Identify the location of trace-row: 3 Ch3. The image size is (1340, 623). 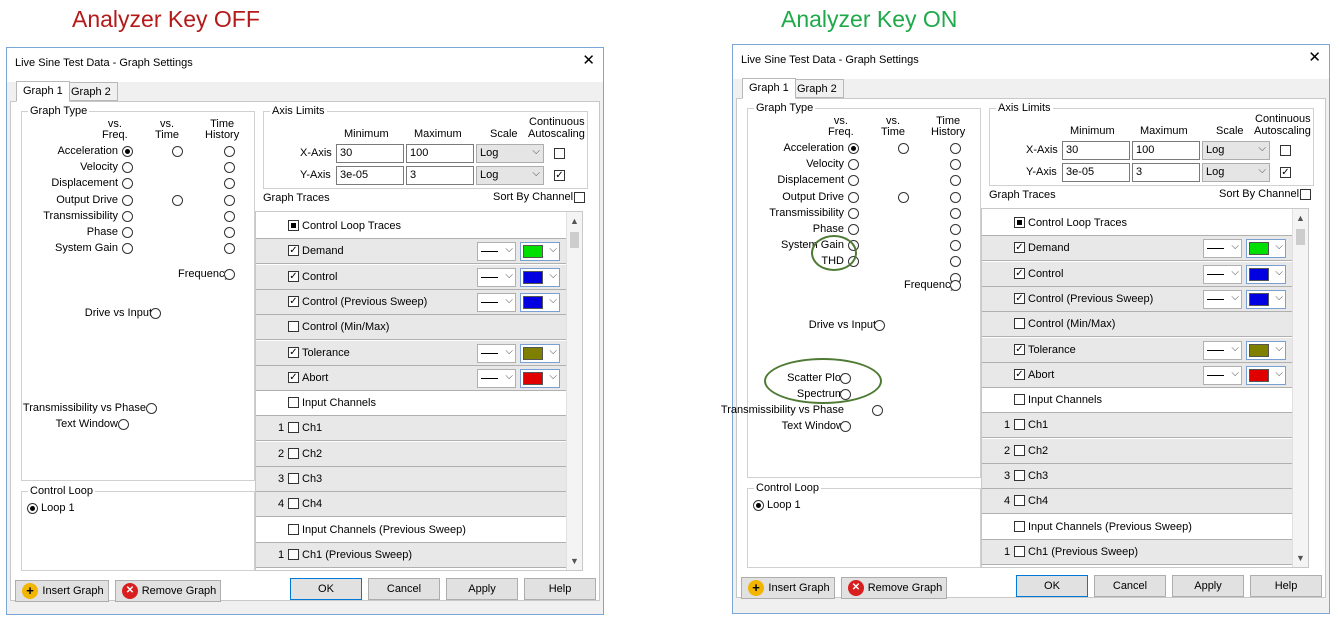
(411, 479).